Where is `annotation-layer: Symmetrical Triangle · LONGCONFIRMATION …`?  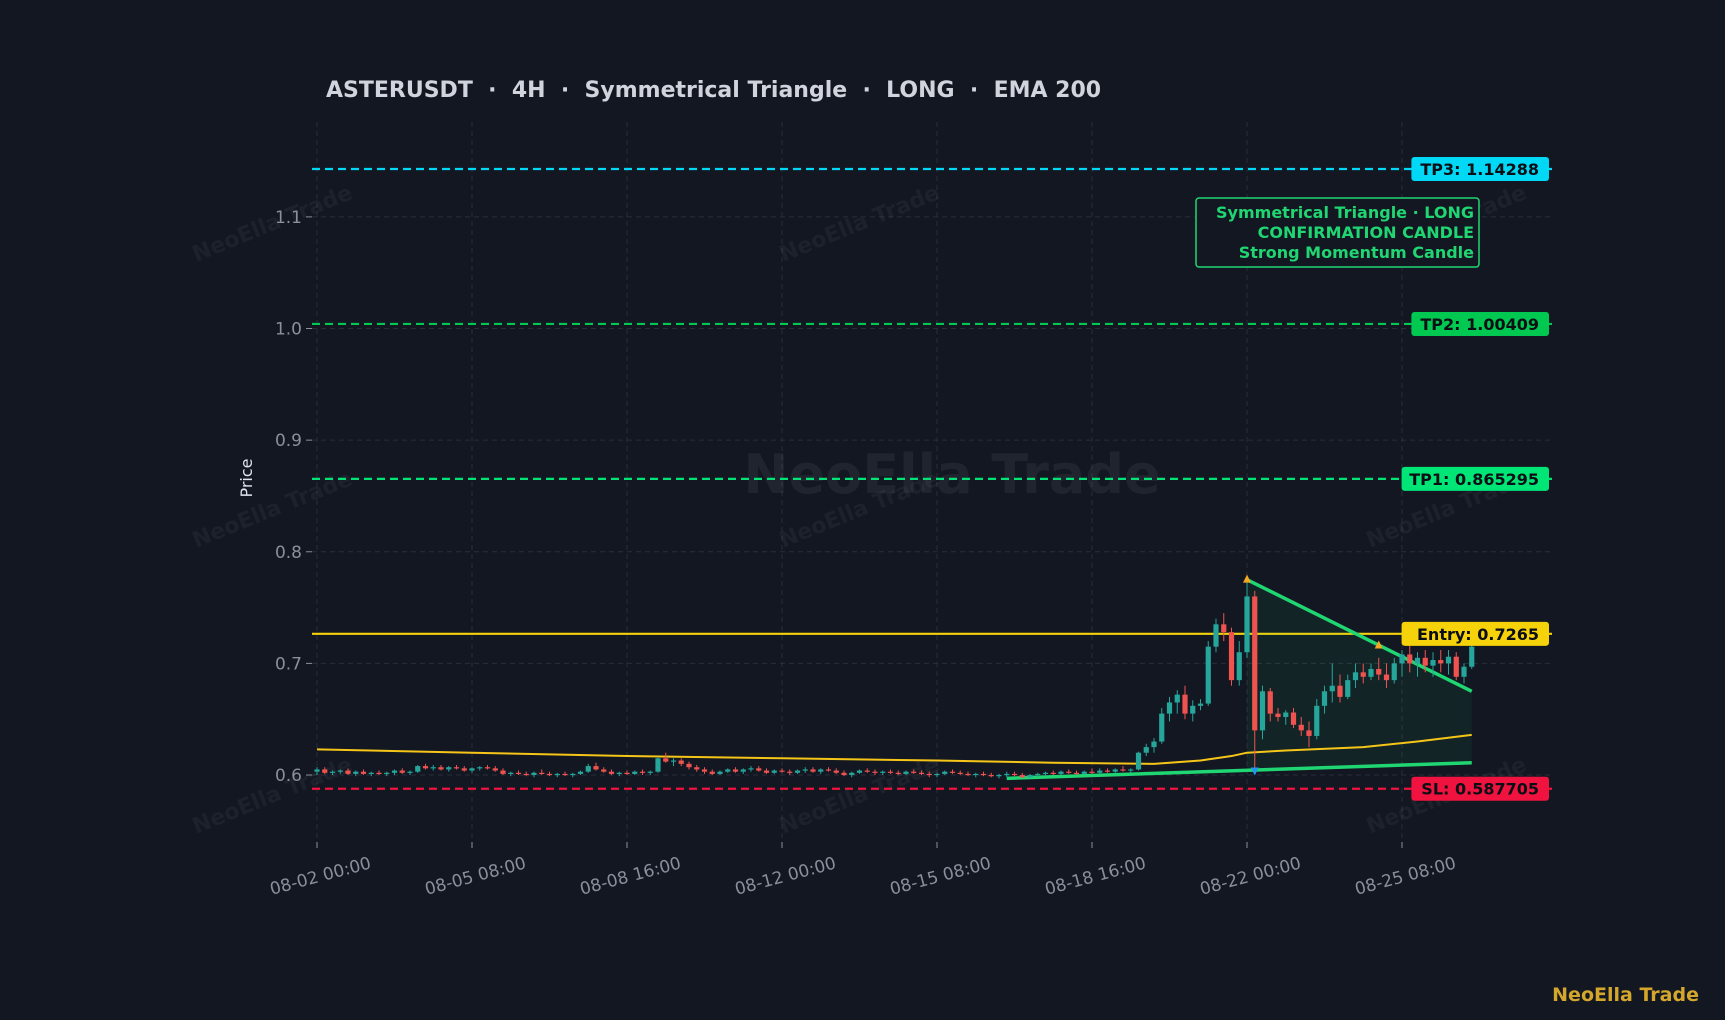 annotation-layer: Symmetrical Triangle · LONGCONFIRMATION … is located at coordinates (1337, 232).